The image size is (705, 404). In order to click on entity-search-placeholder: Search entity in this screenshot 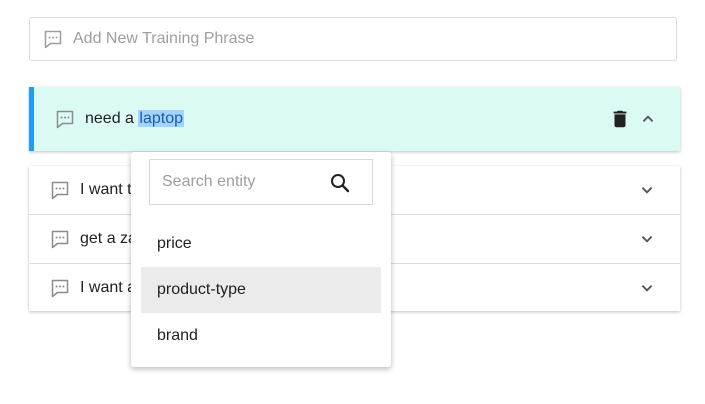, I will do `click(209, 181)`.